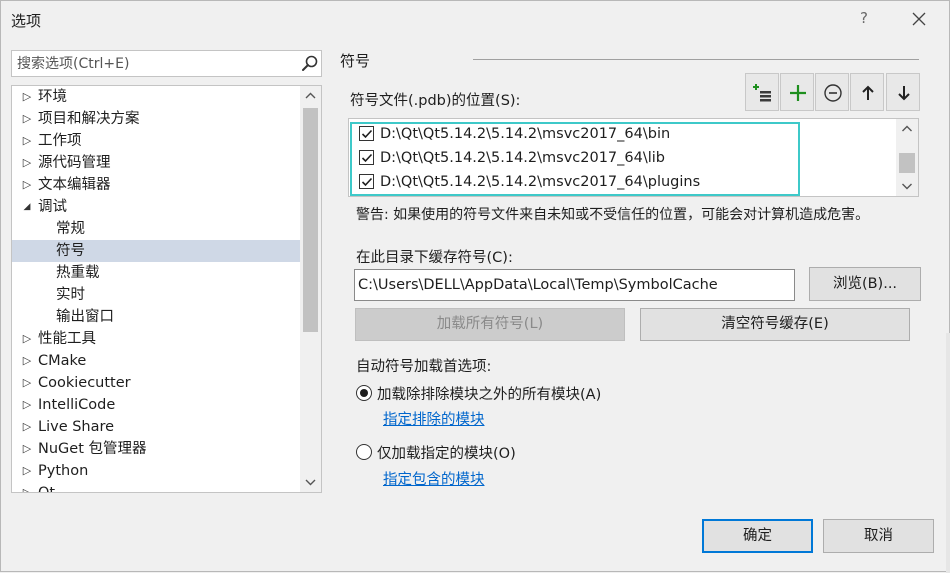 The height and width of the screenshot is (573, 950). I want to click on tree-scroll-thumb, so click(310, 220).